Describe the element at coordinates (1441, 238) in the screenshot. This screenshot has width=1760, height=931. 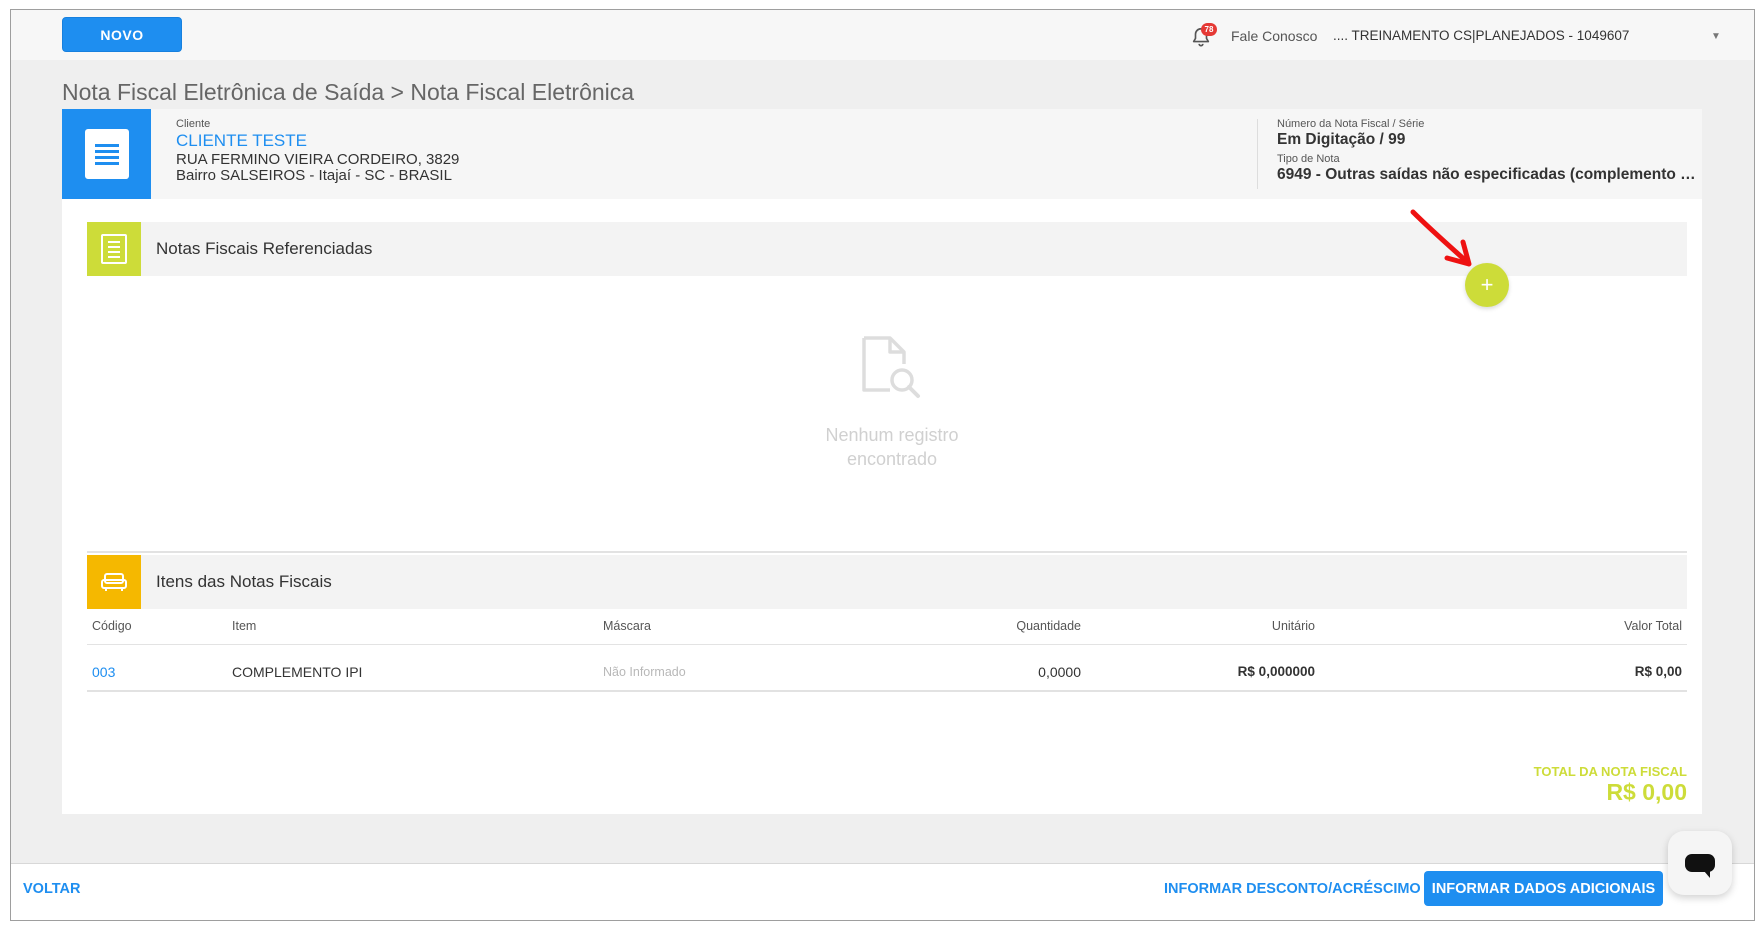
I see `red-arrow-icon` at that location.